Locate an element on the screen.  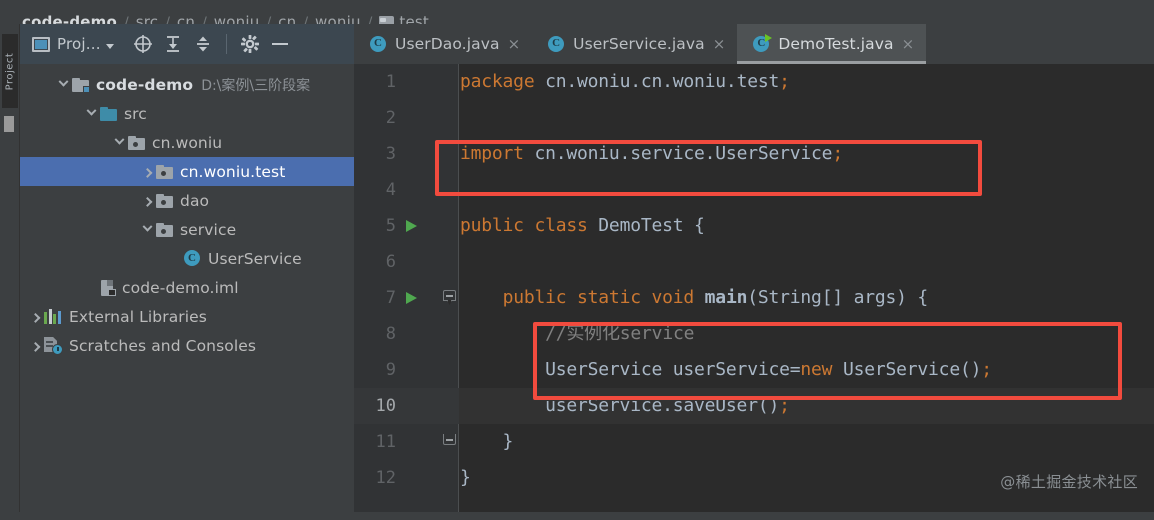
code-token: UserService userService= is located at coordinates (630, 369).